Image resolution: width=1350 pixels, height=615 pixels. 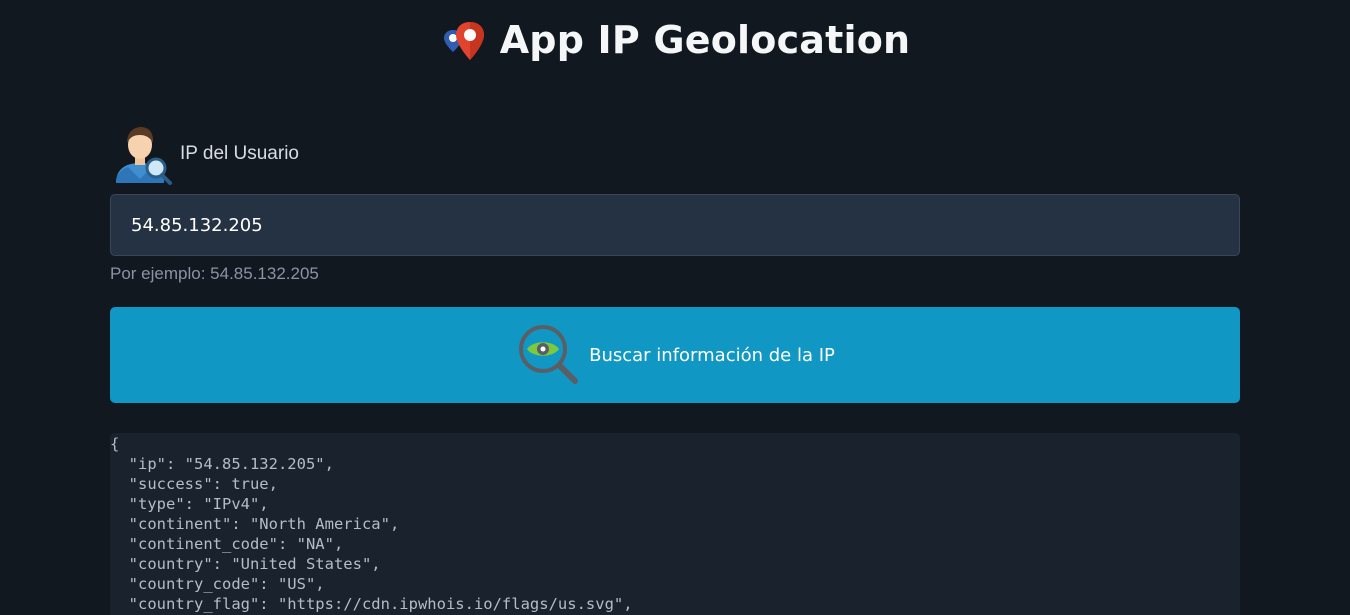 I want to click on search-ip-button: Buscar información de la IP, so click(x=675, y=355).